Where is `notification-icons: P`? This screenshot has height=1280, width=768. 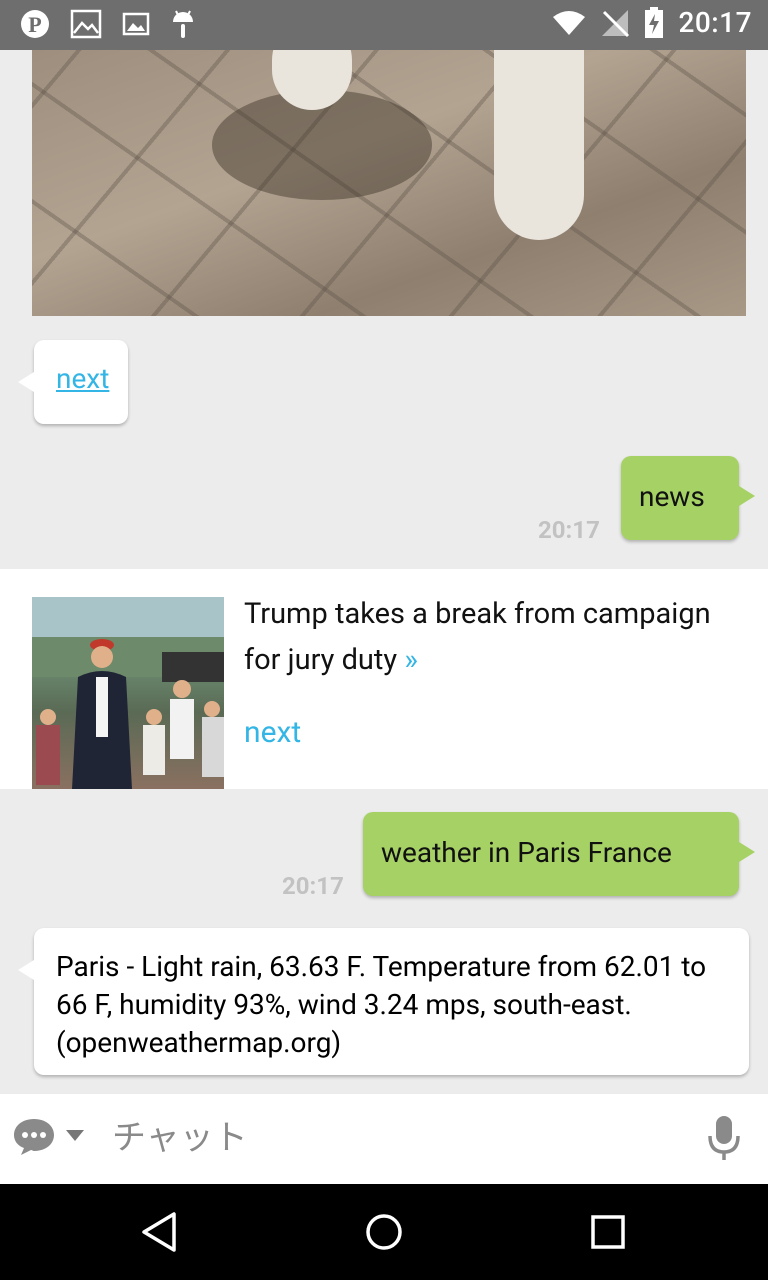
notification-icons: P is located at coordinates (108, 24).